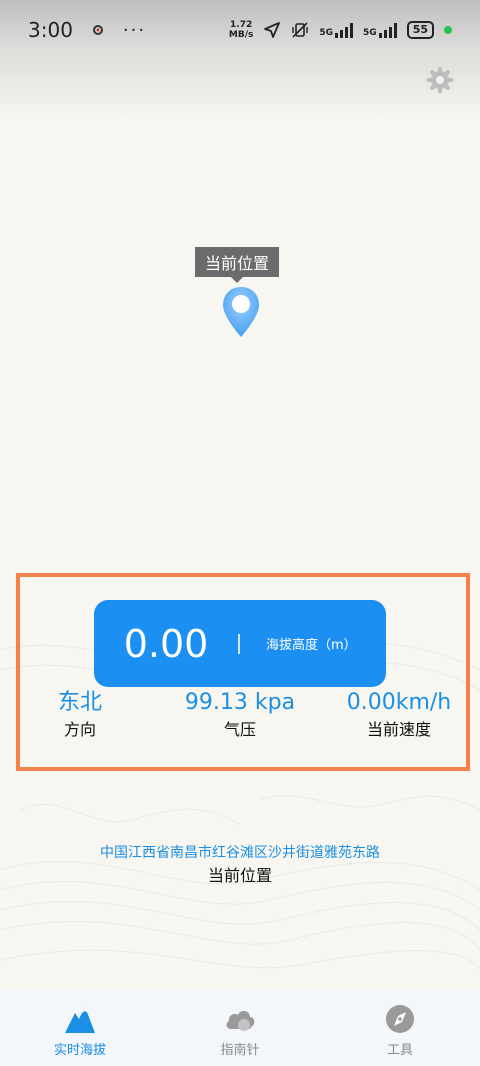 This screenshot has height=1066, width=480. Describe the element at coordinates (370, 33) in the screenshot. I see `signal-2-label: 5G` at that location.